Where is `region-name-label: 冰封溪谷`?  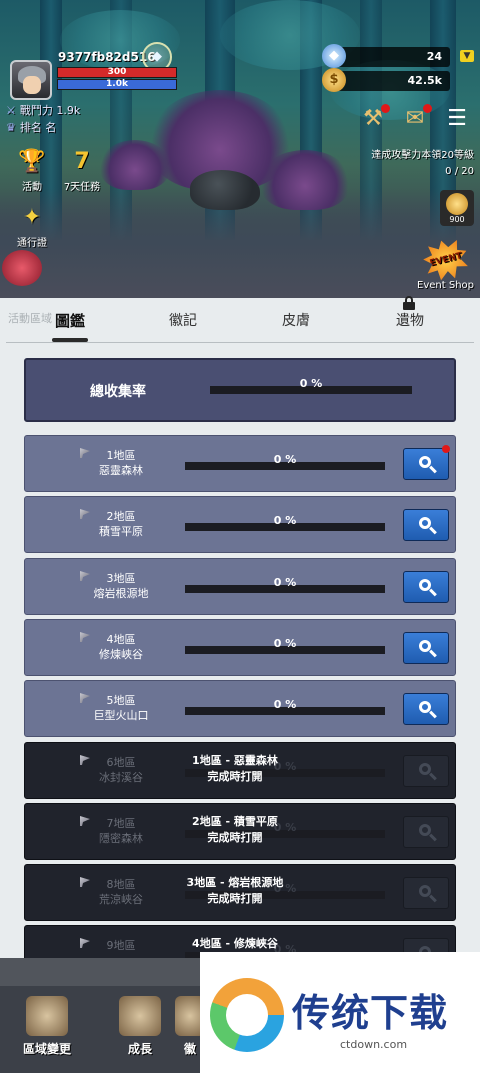 region-name-label: 冰封溪谷 is located at coordinates (121, 777).